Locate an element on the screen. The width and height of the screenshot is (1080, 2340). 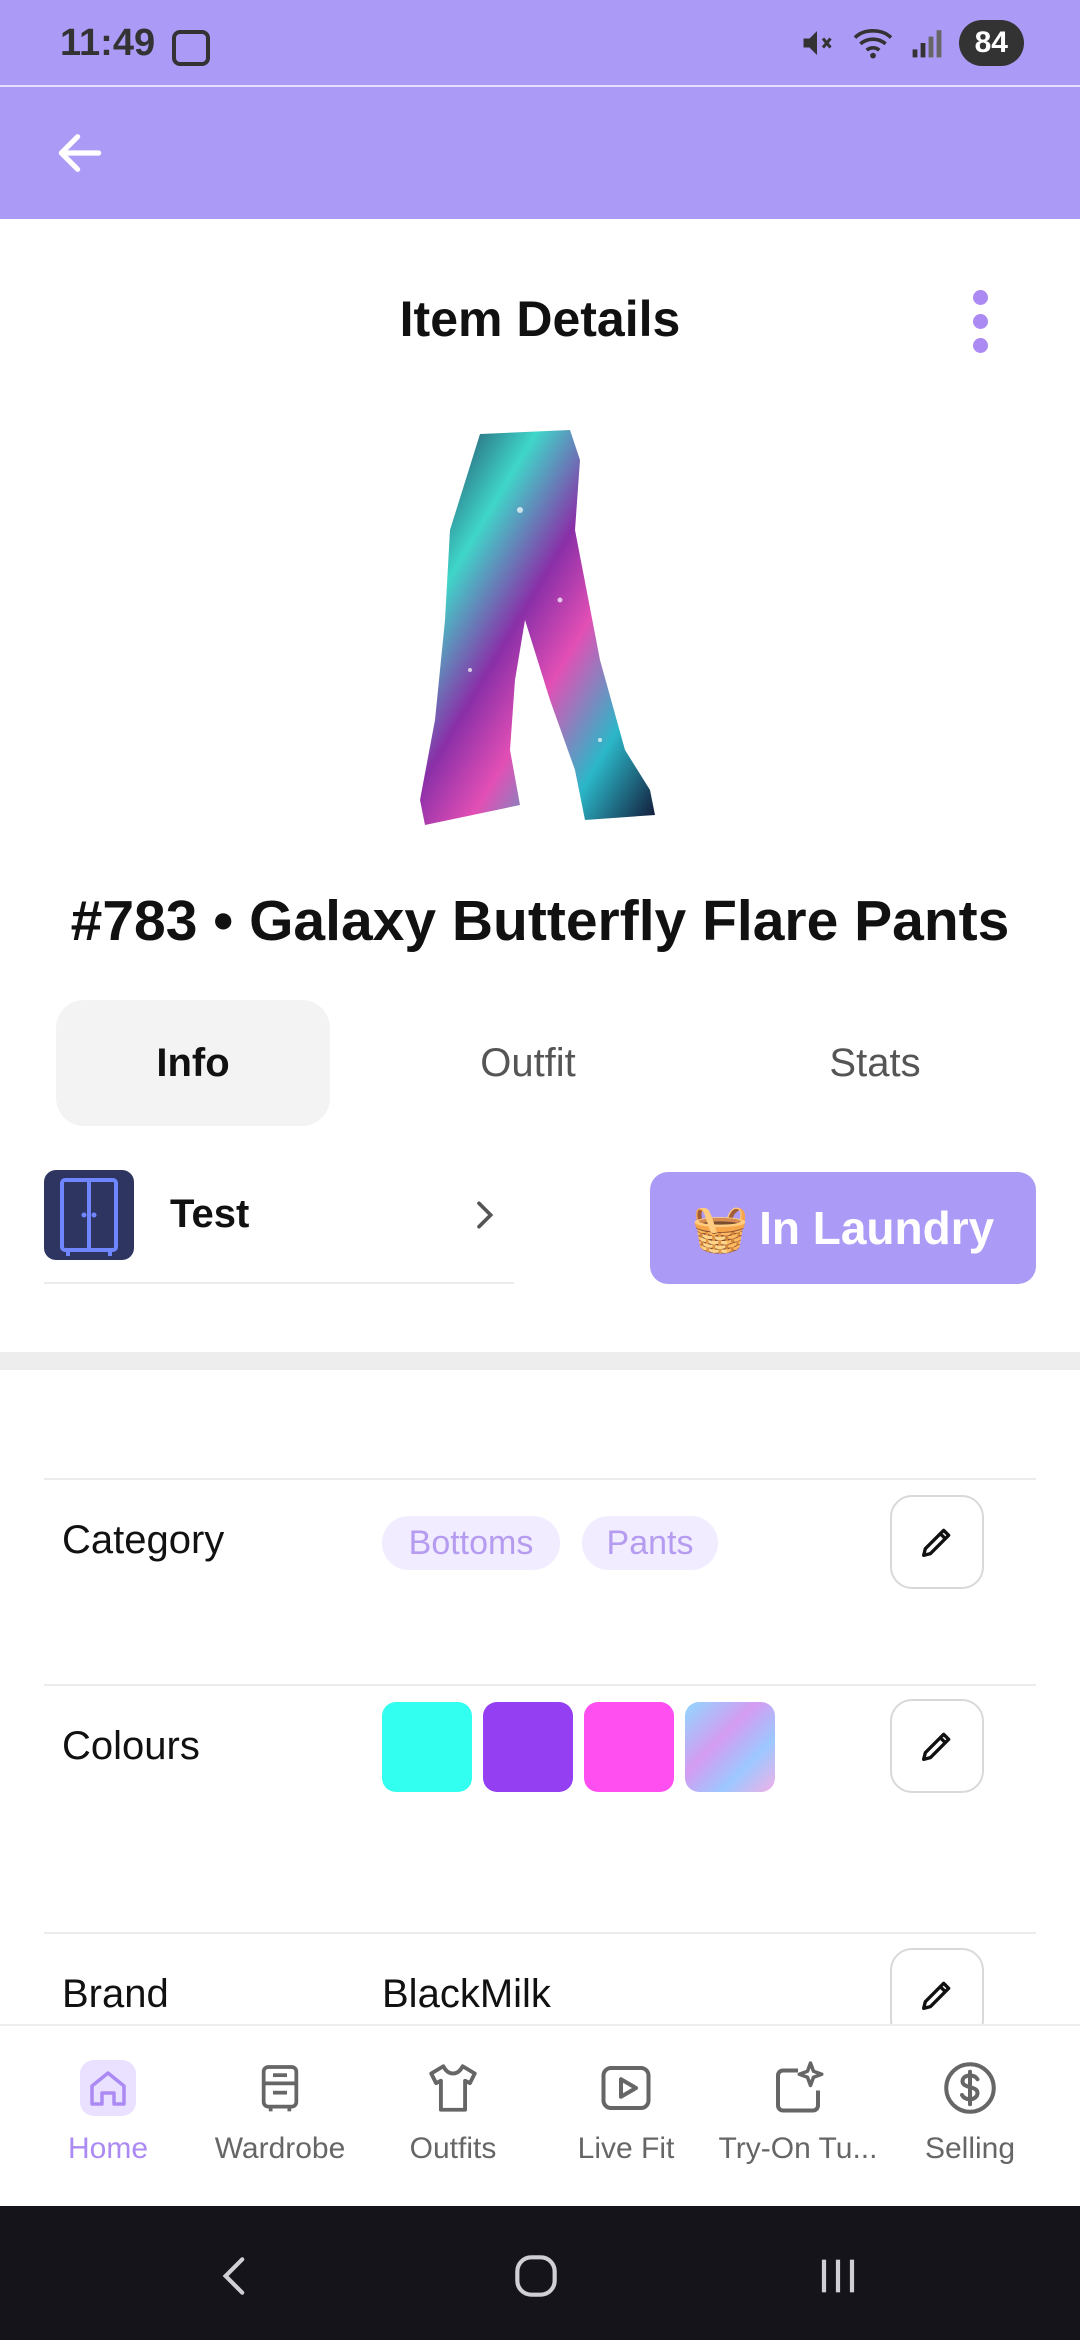
page-title: Item Details is located at coordinates (540, 319).